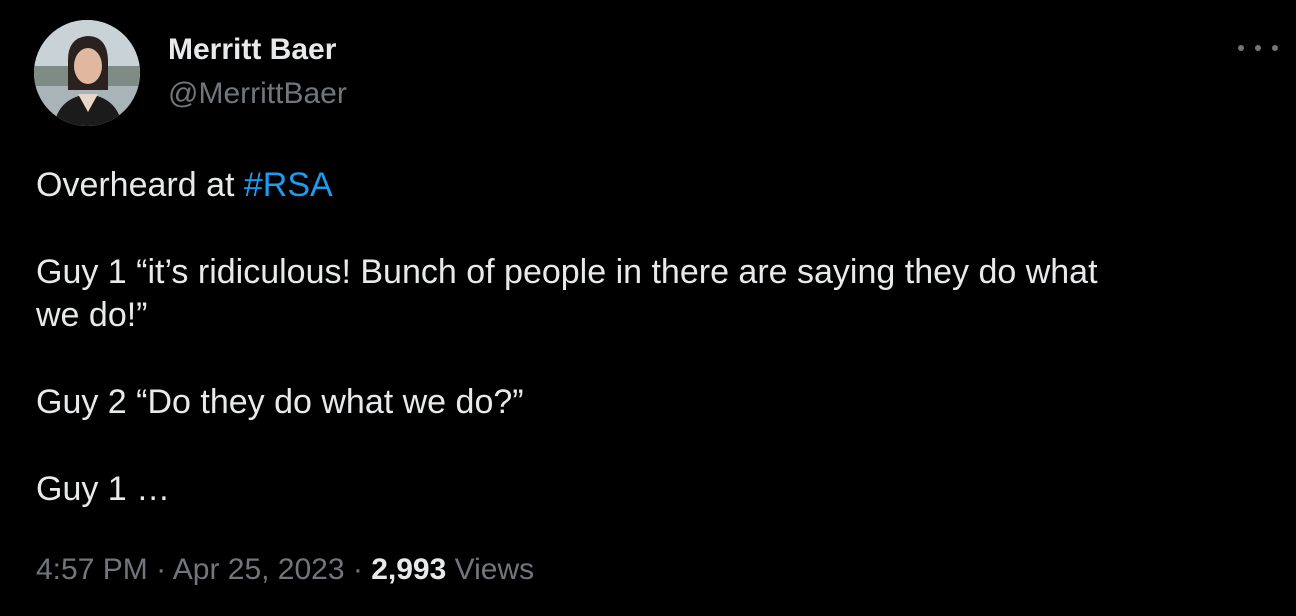 This screenshot has width=1296, height=616. What do you see at coordinates (92, 315) in the screenshot?
I see `tweet-line-3: we do!”` at bounding box center [92, 315].